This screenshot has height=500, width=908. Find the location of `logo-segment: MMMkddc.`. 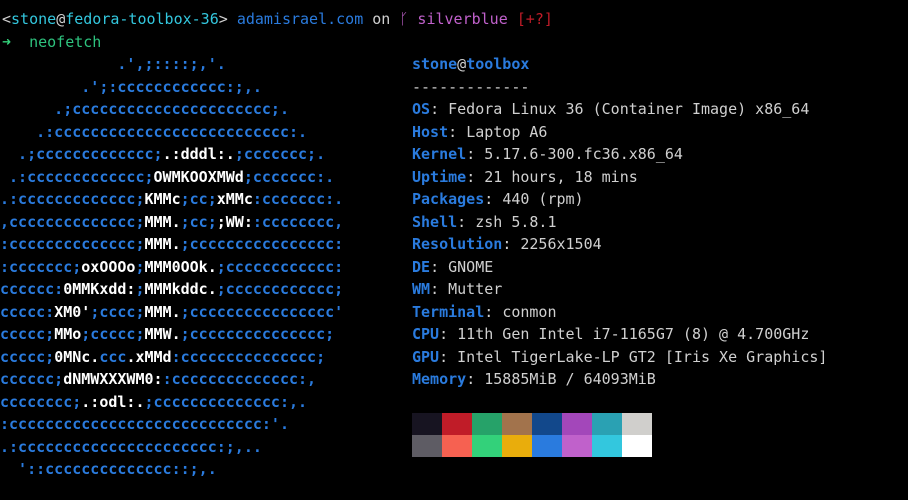

logo-segment: MMMkddc. is located at coordinates (180, 289).